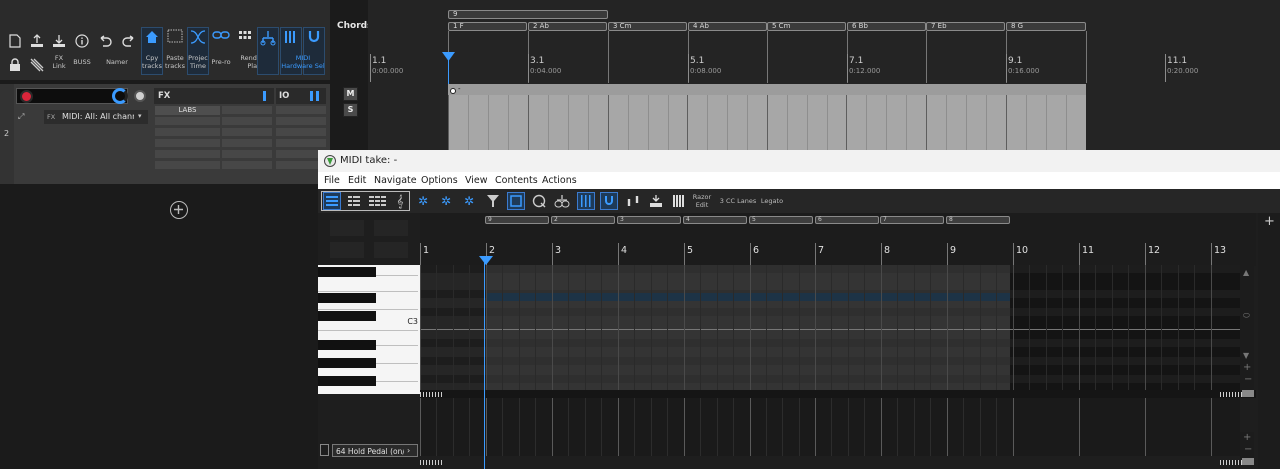 The height and width of the screenshot is (469, 1280). I want to click on lock-icon, so click(15, 65).